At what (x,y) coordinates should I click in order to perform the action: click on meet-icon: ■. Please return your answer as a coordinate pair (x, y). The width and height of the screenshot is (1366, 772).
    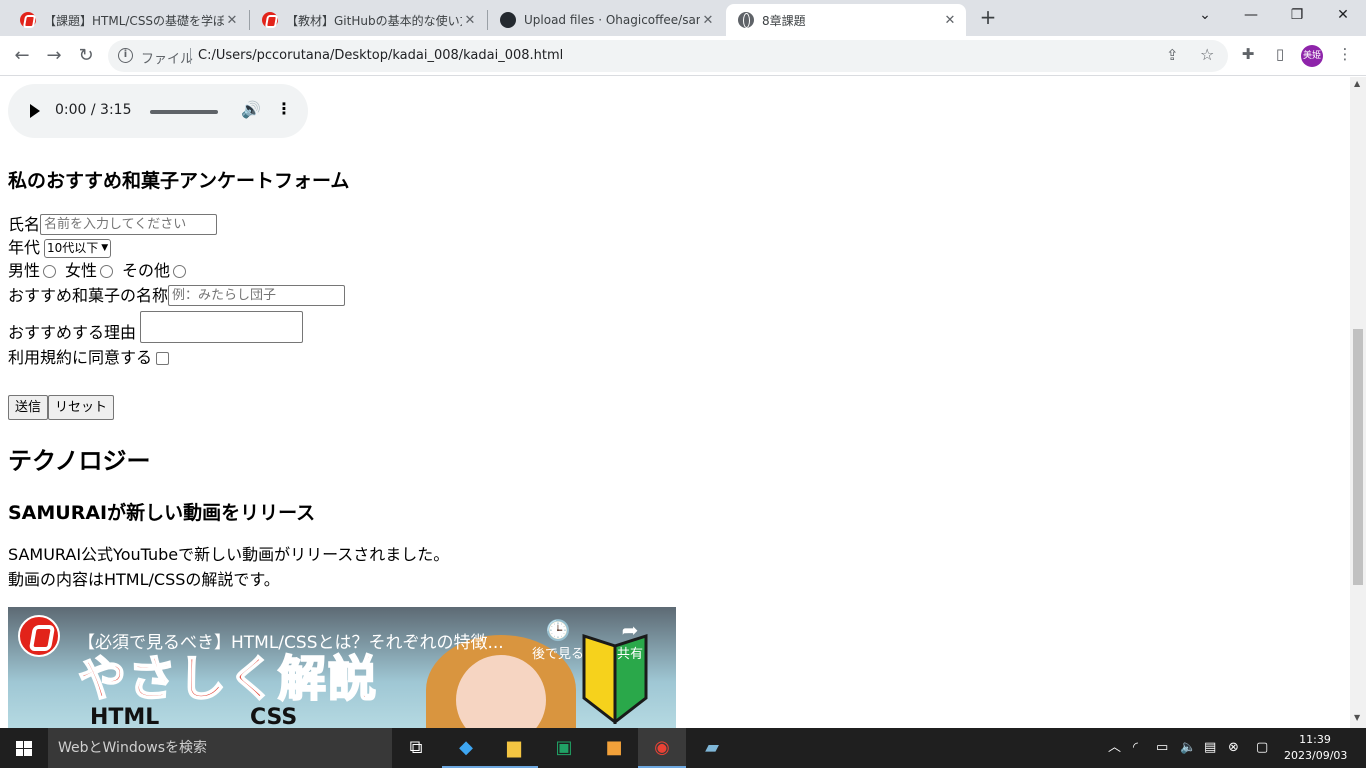
    Looking at the image, I should click on (614, 748).